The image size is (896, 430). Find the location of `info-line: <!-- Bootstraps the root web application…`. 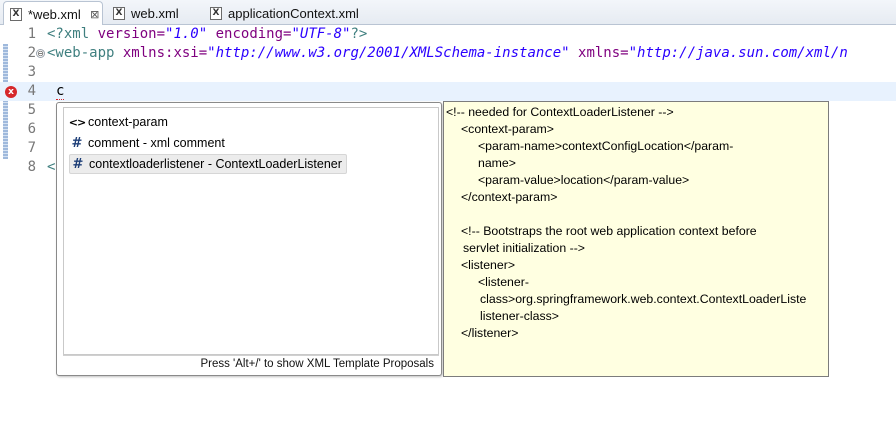

info-line: <!-- Bootstraps the root web application… is located at coordinates (609, 231).